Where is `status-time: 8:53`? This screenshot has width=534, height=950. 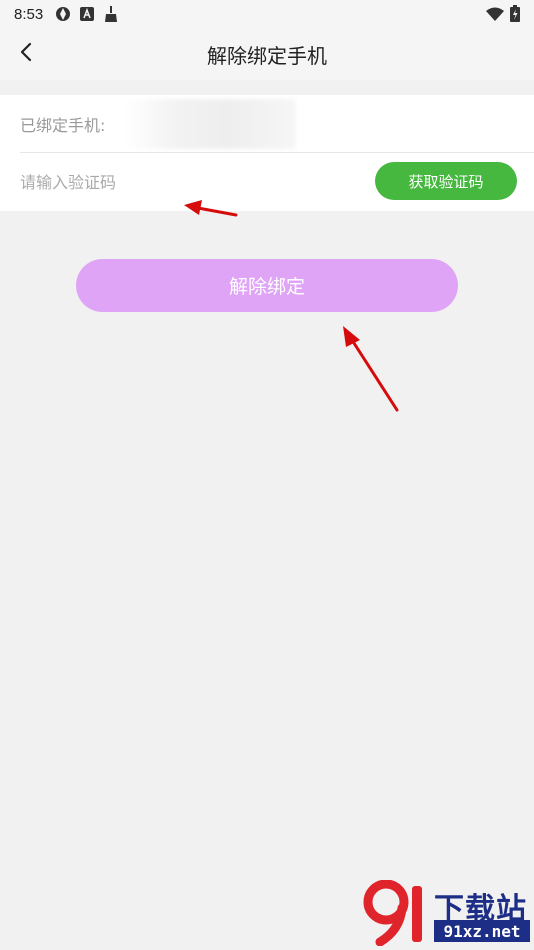 status-time: 8:53 is located at coordinates (29, 14).